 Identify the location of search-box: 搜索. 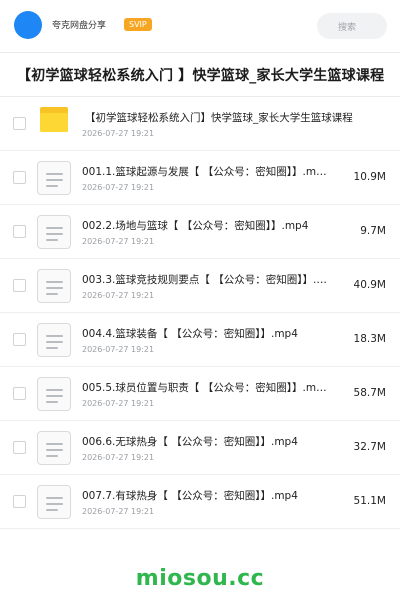
(352, 26).